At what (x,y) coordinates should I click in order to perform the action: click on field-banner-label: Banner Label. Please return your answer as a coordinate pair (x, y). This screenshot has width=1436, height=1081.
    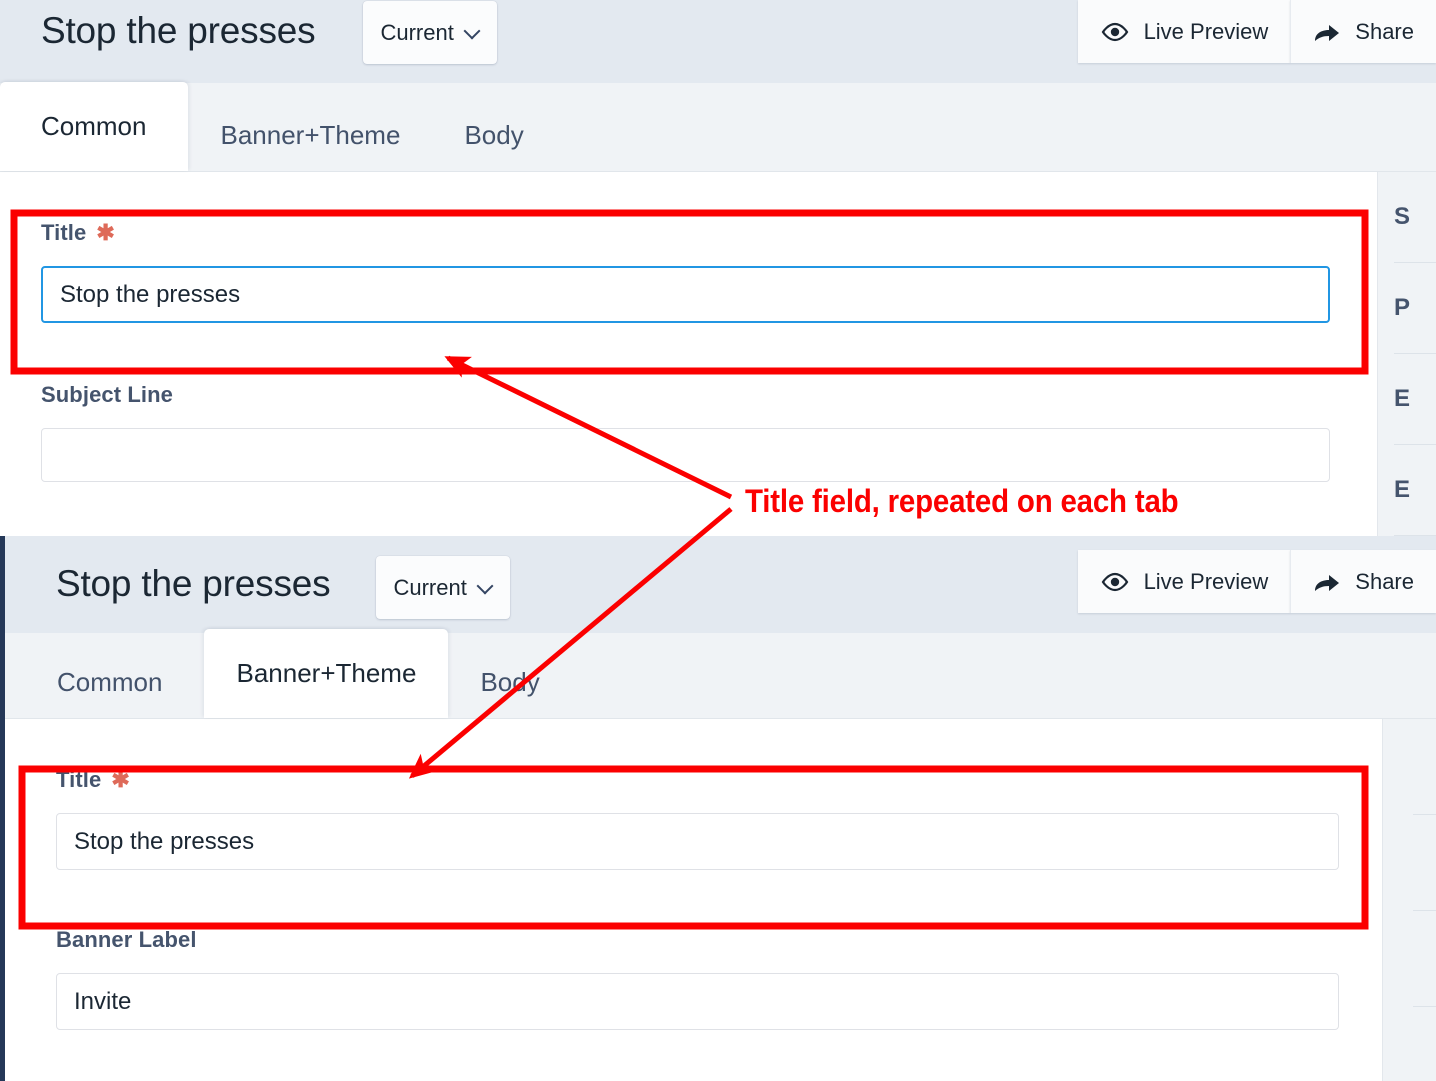
    Looking at the image, I should click on (697, 978).